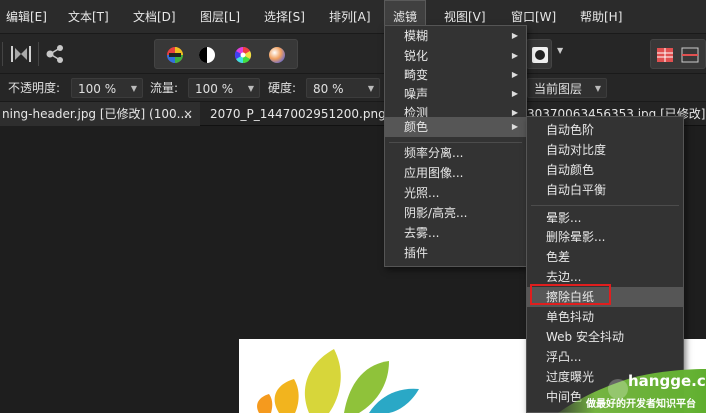 The width and height of the screenshot is (706, 413). Describe the element at coordinates (188, 114) in the screenshot. I see `close-icon: ×` at that location.